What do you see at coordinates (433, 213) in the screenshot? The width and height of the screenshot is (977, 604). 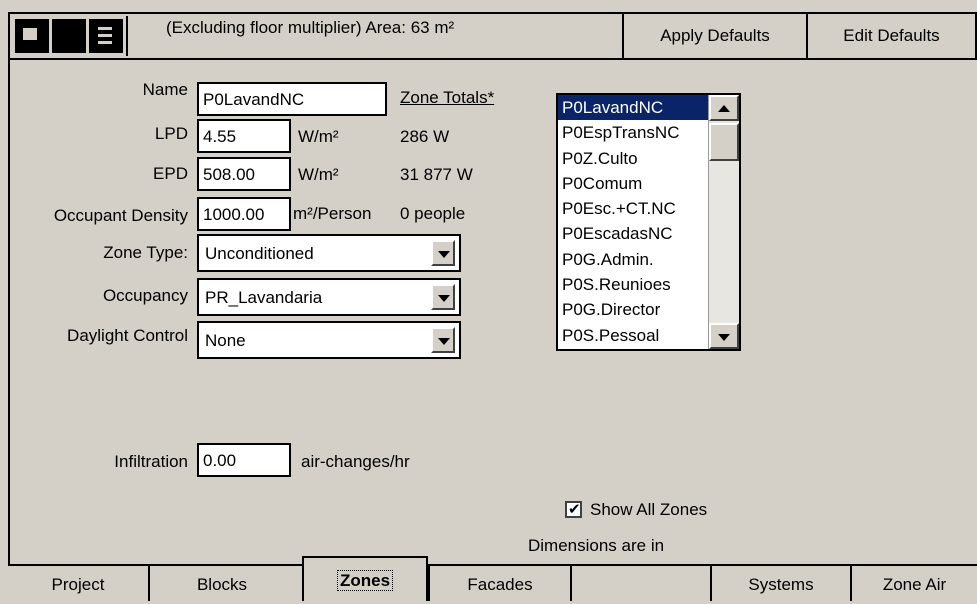 I see `occupant-total: 0 people` at bounding box center [433, 213].